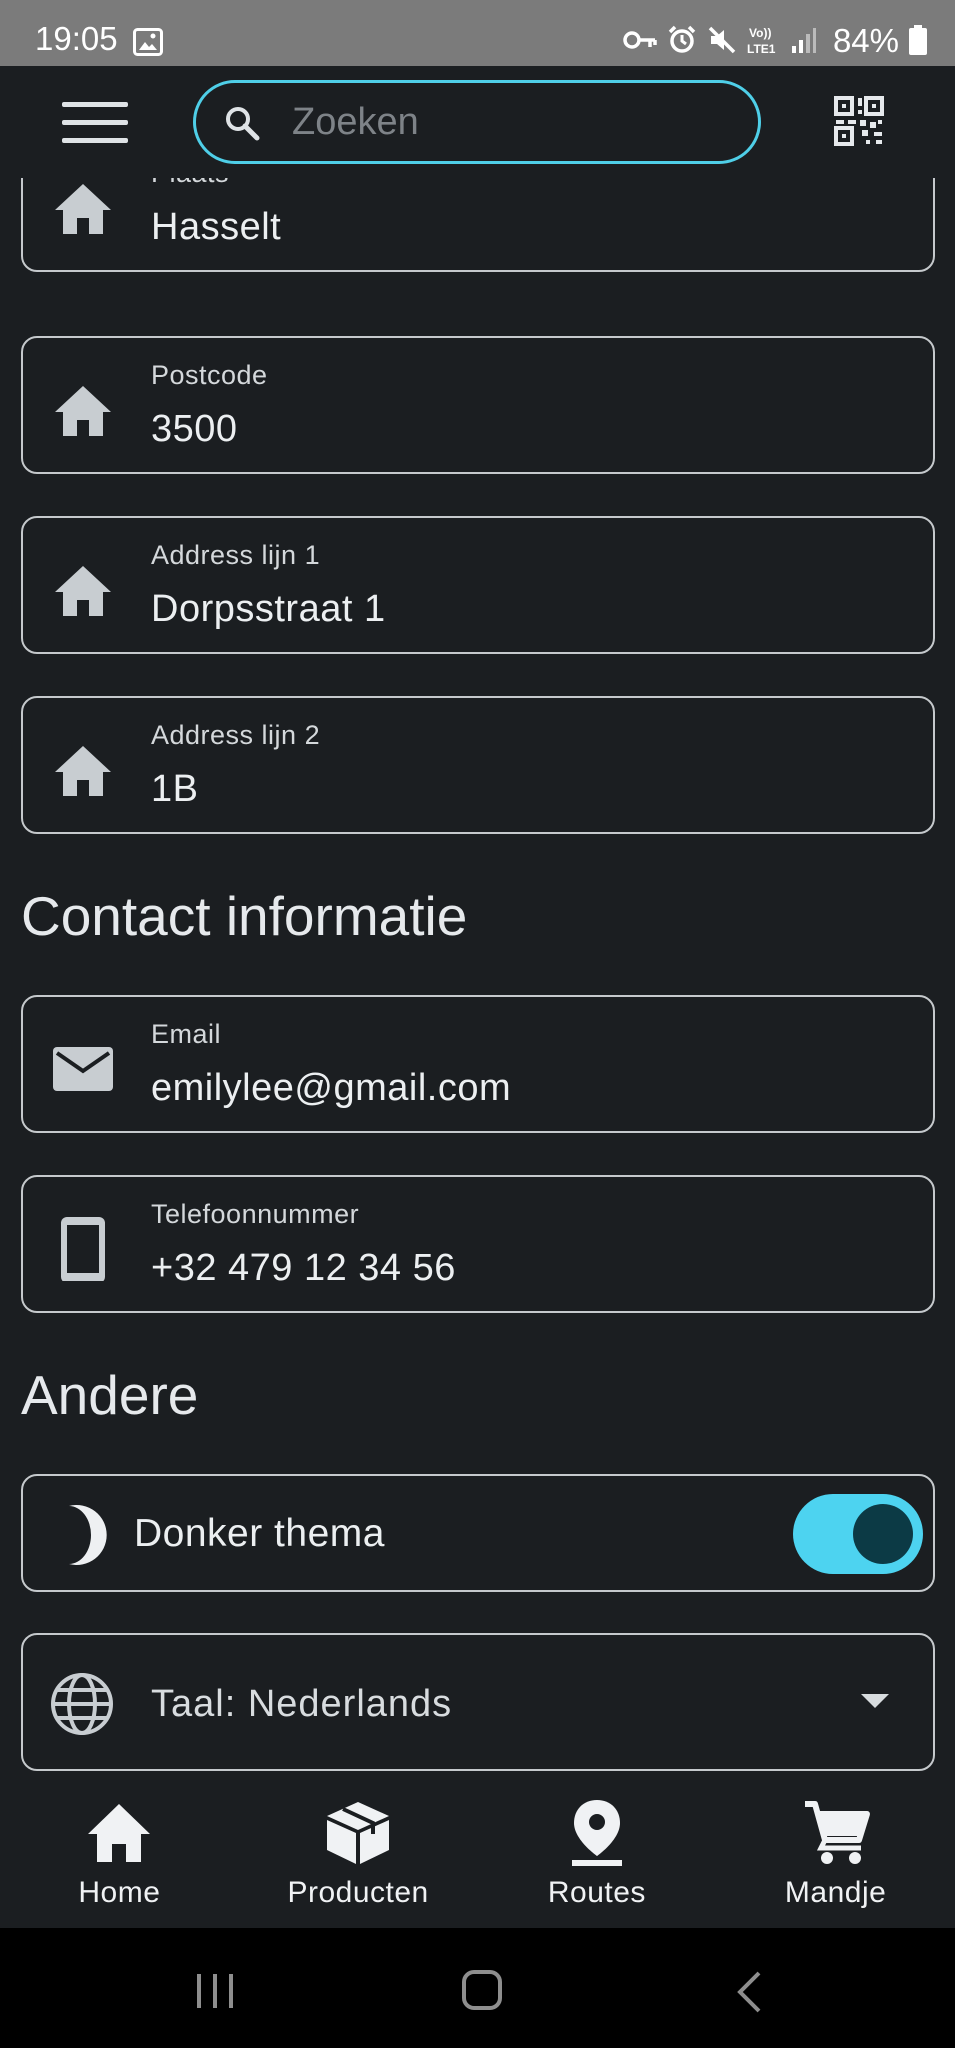  What do you see at coordinates (302, 1704) in the screenshot?
I see `language-value: Taal: Nederlands` at bounding box center [302, 1704].